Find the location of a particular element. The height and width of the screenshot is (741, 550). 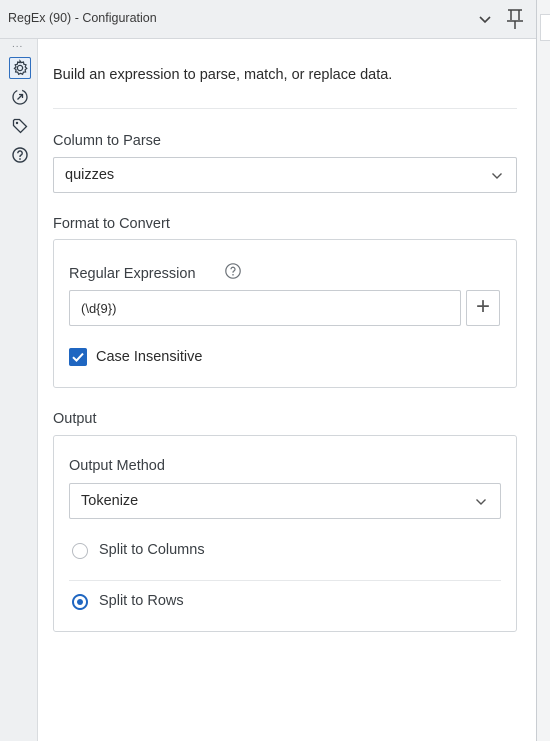

insert-token-button: + is located at coordinates (483, 308).